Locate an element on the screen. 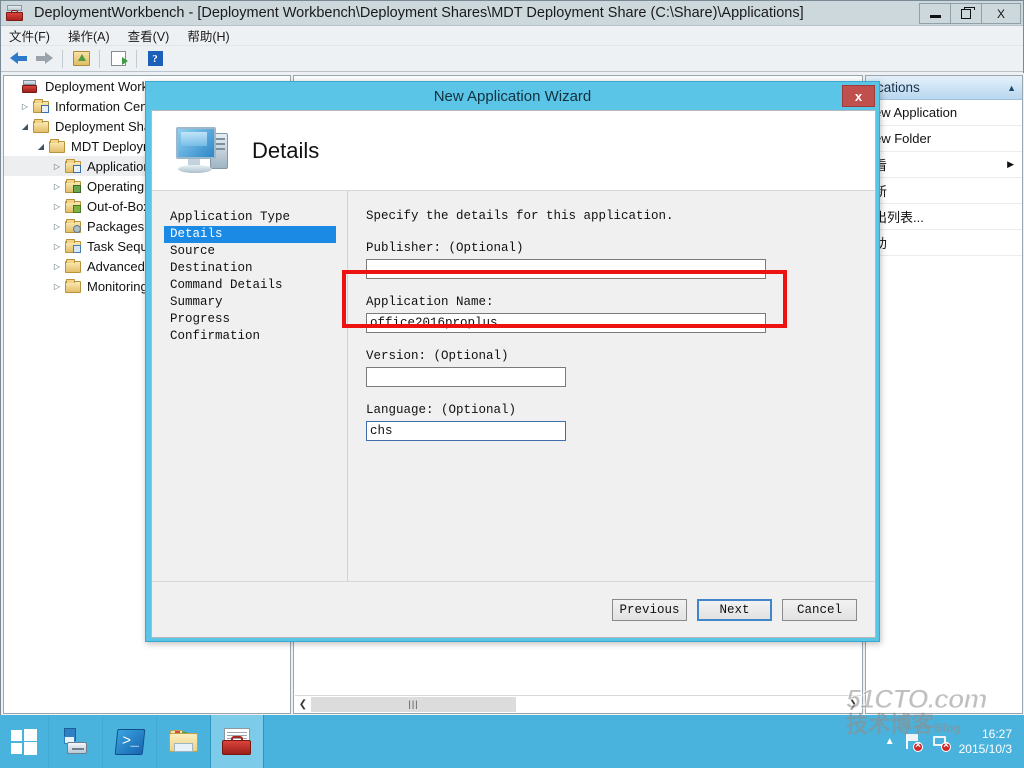  actions-pane-header: ications ▲ is located at coordinates (944, 88).